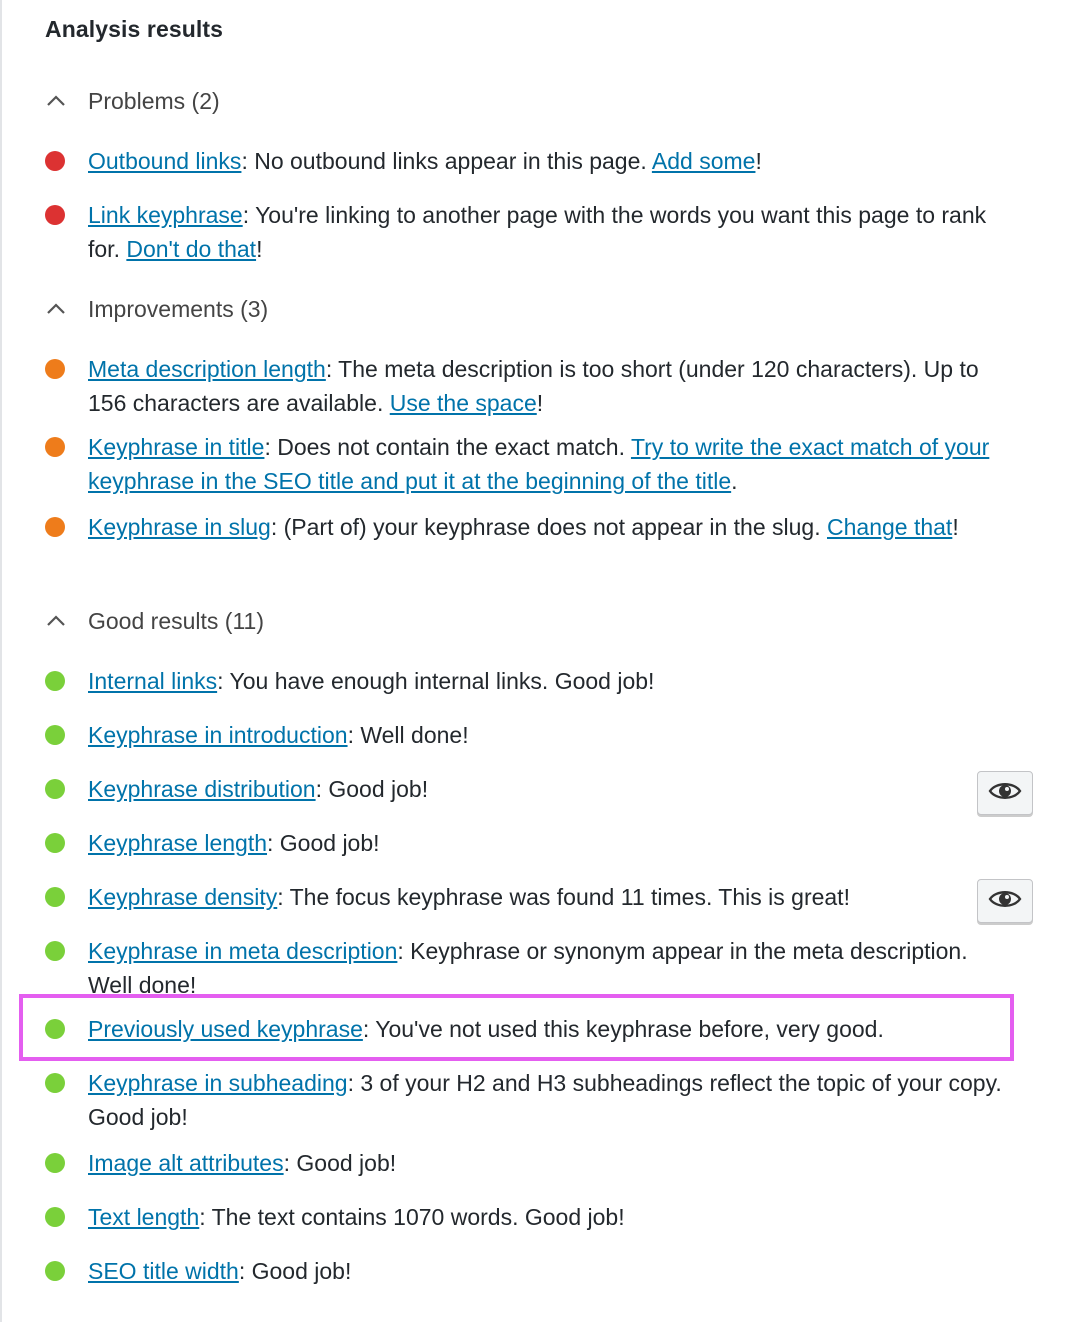 The image size is (1078, 1322). I want to click on improvements-section-toggle: Improvements (3), so click(156, 309).